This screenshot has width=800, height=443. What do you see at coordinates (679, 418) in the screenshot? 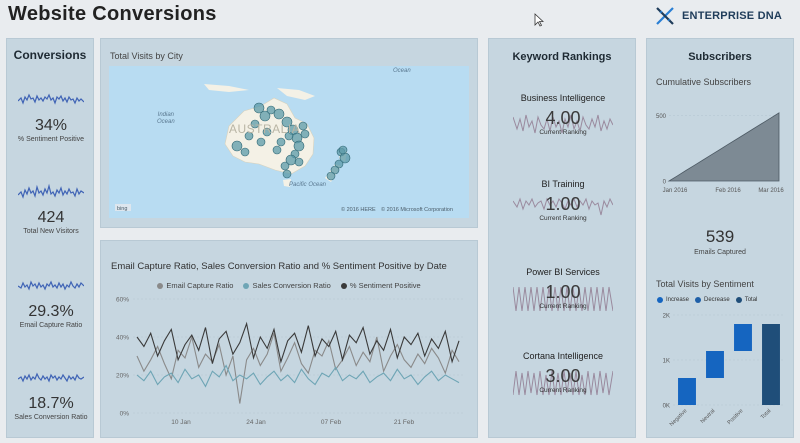
I see `x-tick-label: Negative` at bounding box center [679, 418].